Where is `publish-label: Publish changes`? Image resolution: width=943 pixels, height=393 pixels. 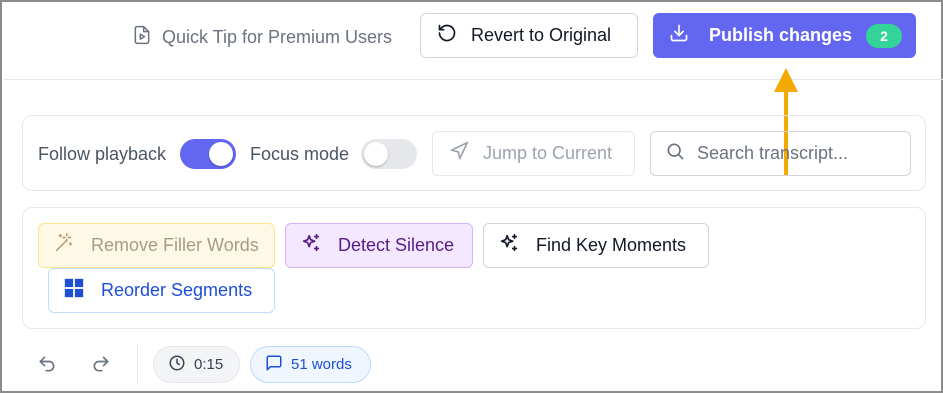
publish-label: Publish changes is located at coordinates (781, 35).